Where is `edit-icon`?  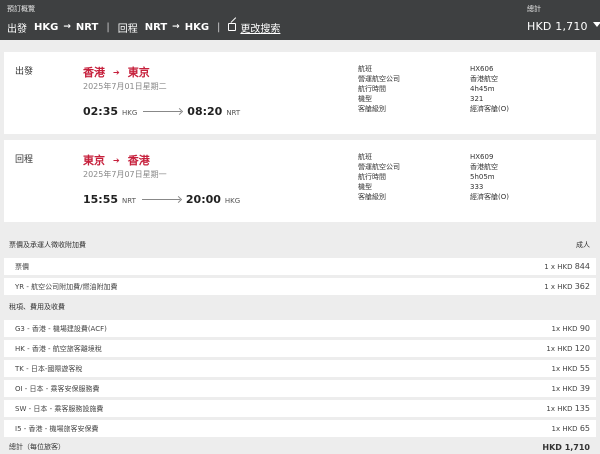 edit-icon is located at coordinates (232, 27).